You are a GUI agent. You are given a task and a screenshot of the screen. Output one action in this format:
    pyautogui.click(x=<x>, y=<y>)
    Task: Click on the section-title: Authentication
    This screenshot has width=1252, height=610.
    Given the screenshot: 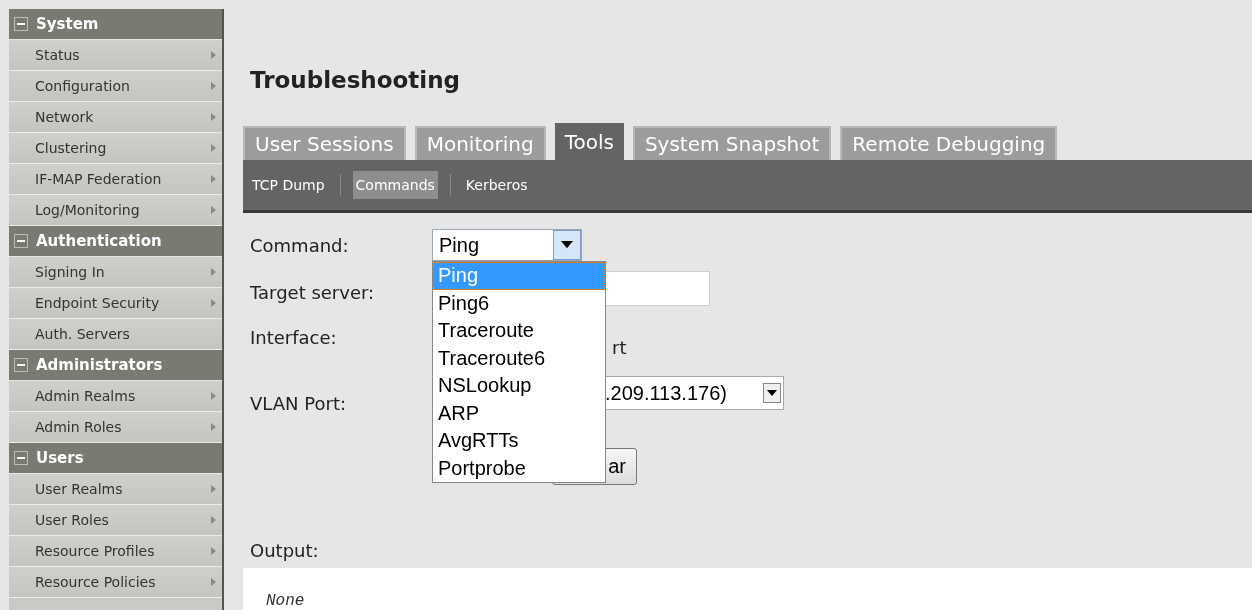 What is the action you would take?
    pyautogui.click(x=99, y=241)
    